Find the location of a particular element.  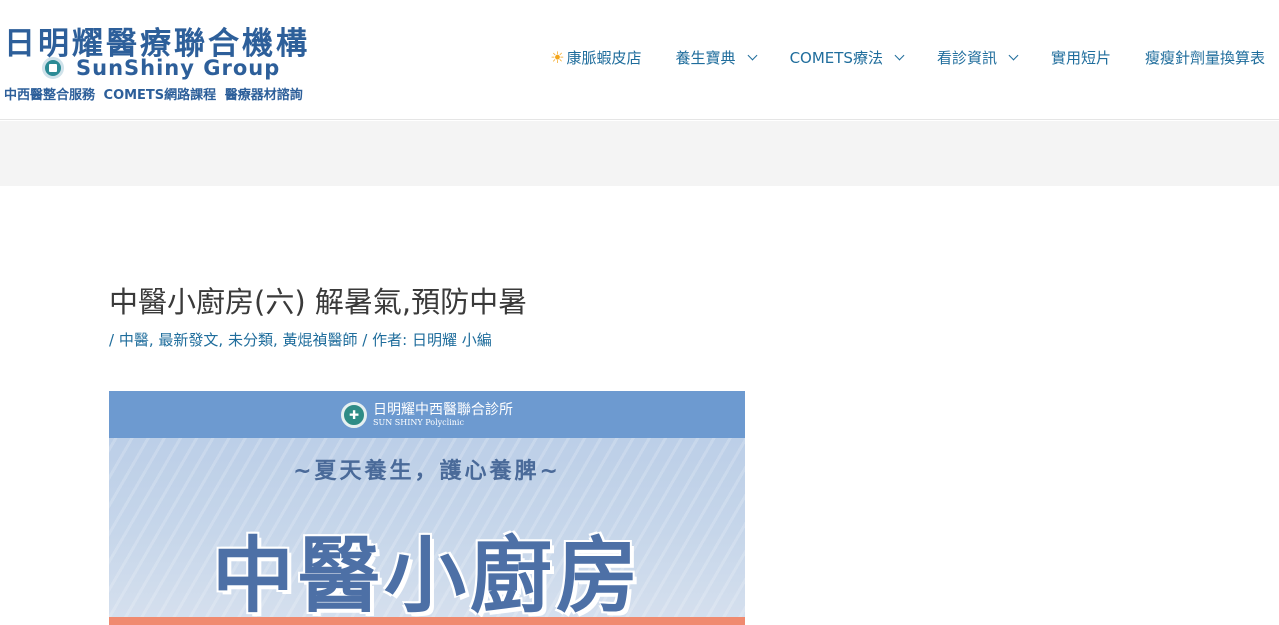

logo-en-row: SunShiny Group is located at coordinates (161, 68).